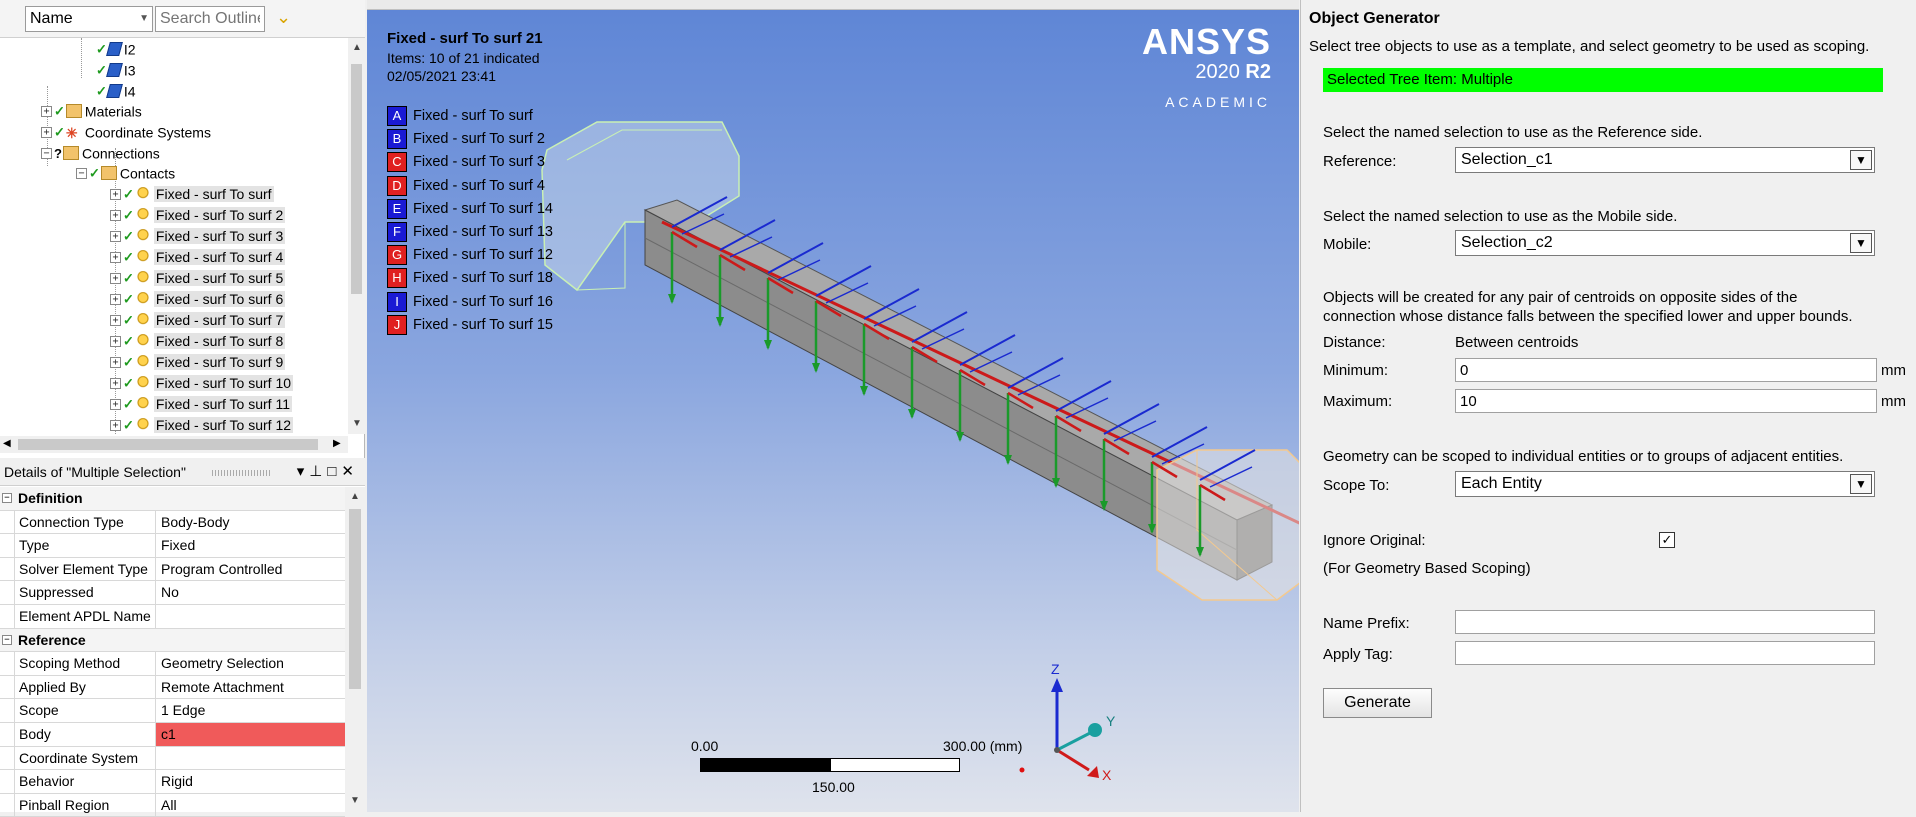  I want to click on materials-icon, so click(73, 111).